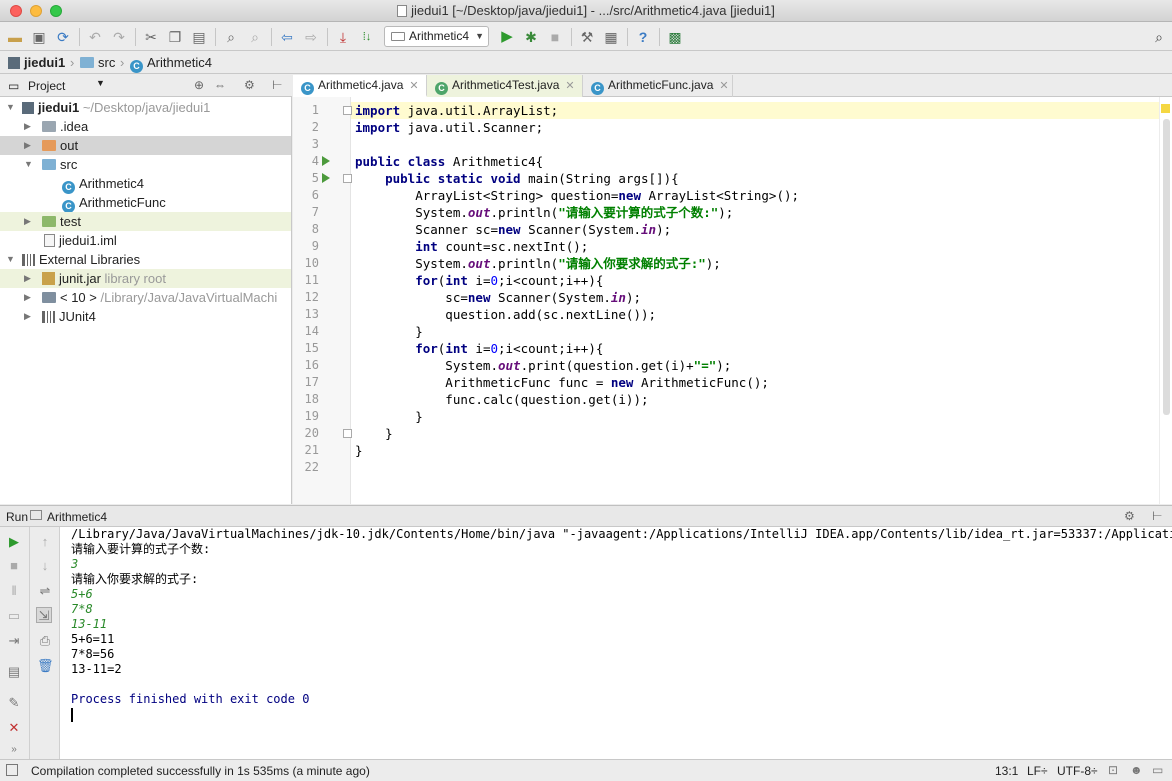 This screenshot has width=1172, height=781. What do you see at coordinates (587, 37) in the screenshot?
I see `project-structure-icon: ⚒` at bounding box center [587, 37].